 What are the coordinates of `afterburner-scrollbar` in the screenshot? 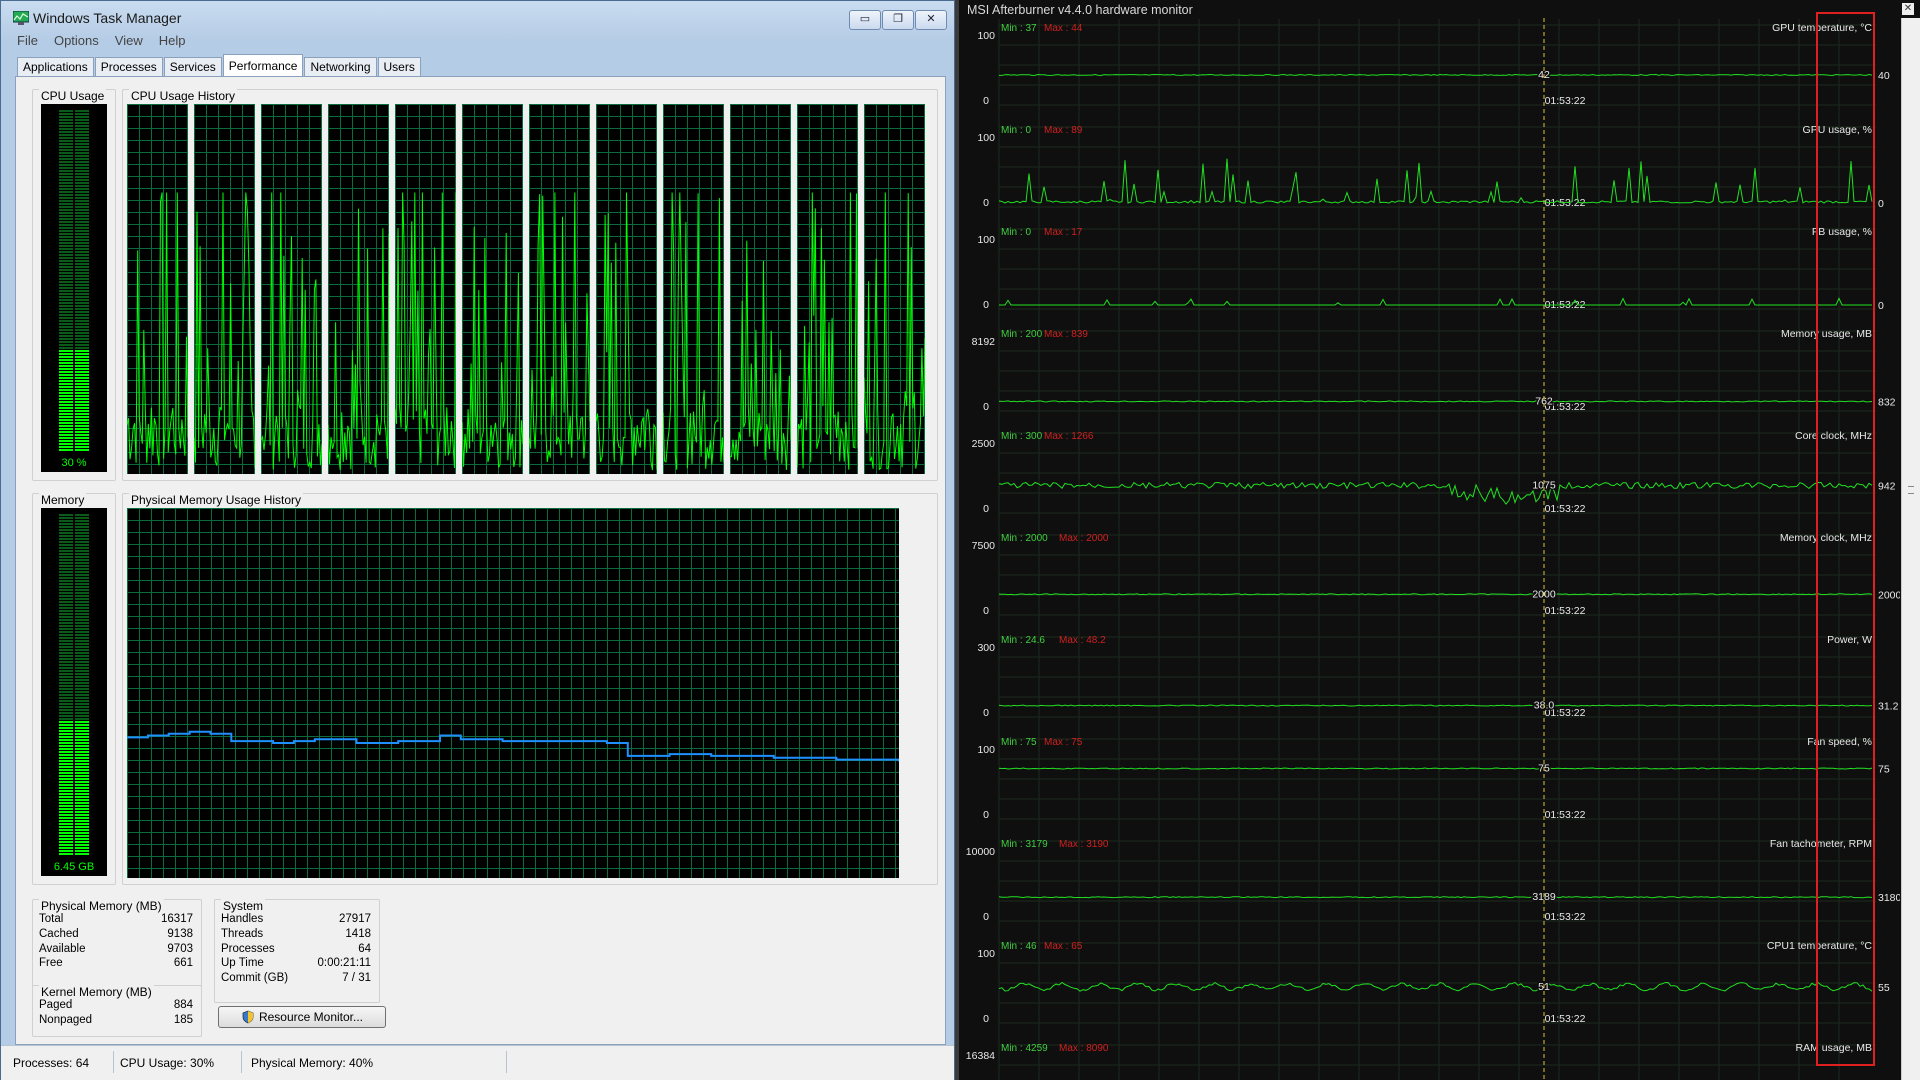 It's located at (1910, 549).